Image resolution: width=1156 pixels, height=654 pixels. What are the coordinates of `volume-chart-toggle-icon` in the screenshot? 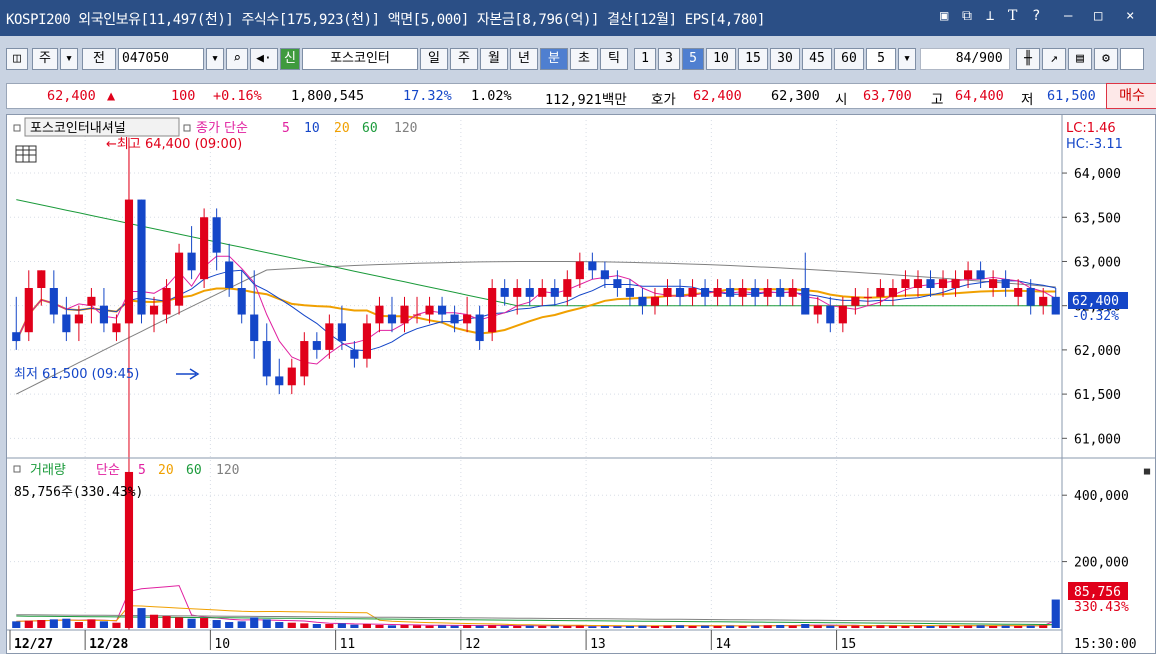 It's located at (17, 469).